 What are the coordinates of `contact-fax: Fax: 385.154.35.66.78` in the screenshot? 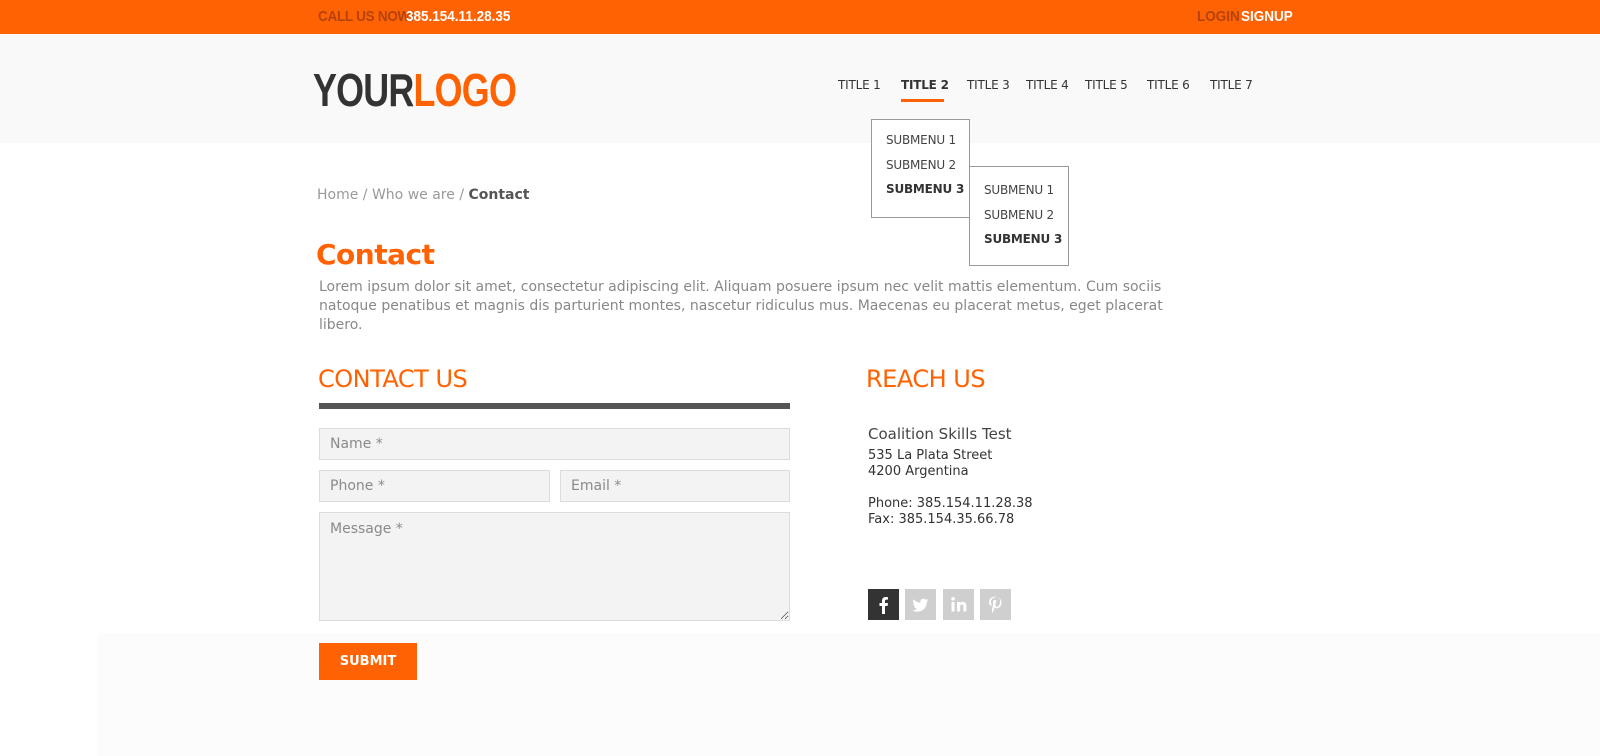 It's located at (941, 519).